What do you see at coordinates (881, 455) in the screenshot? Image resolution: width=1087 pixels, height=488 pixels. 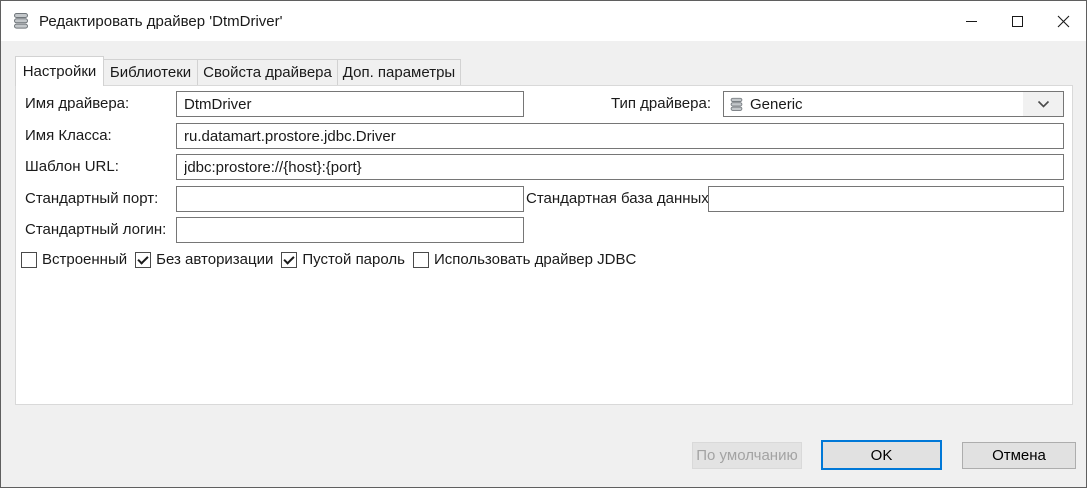 I see `ok-button: OK` at bounding box center [881, 455].